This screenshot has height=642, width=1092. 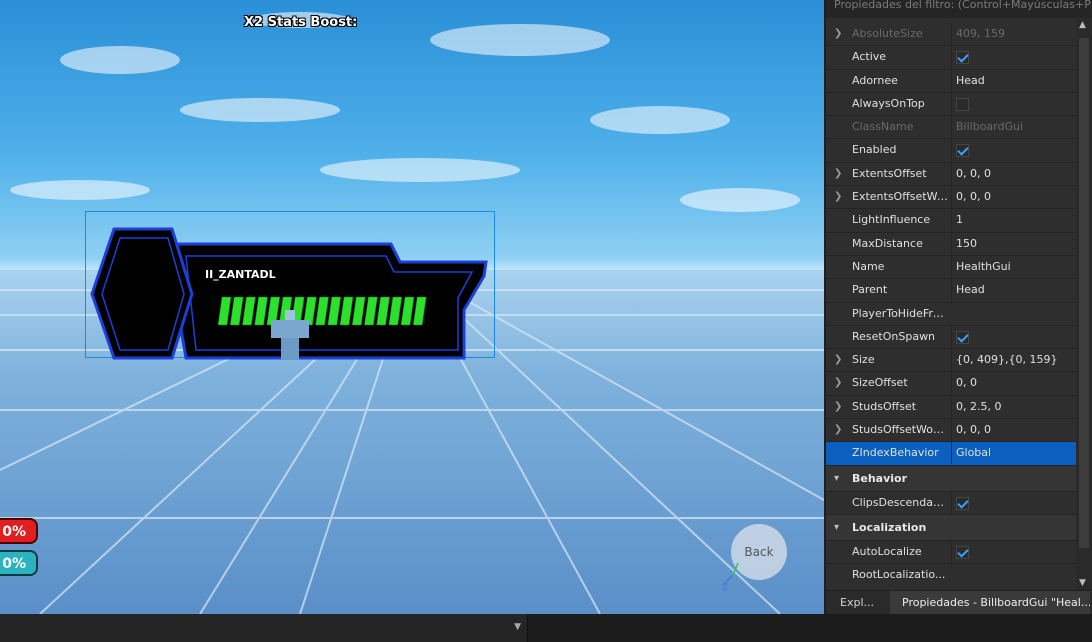 I want to click on property-section-header: ▾ Behavior, so click(x=951, y=478).